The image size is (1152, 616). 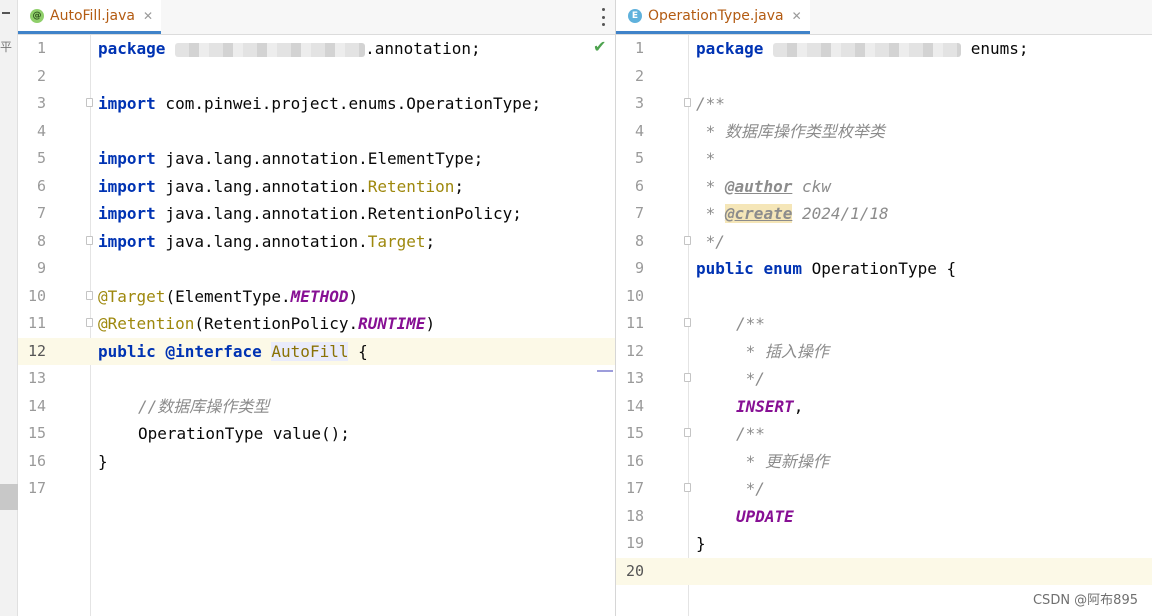 I want to click on annotation: @Target, so click(x=132, y=296).